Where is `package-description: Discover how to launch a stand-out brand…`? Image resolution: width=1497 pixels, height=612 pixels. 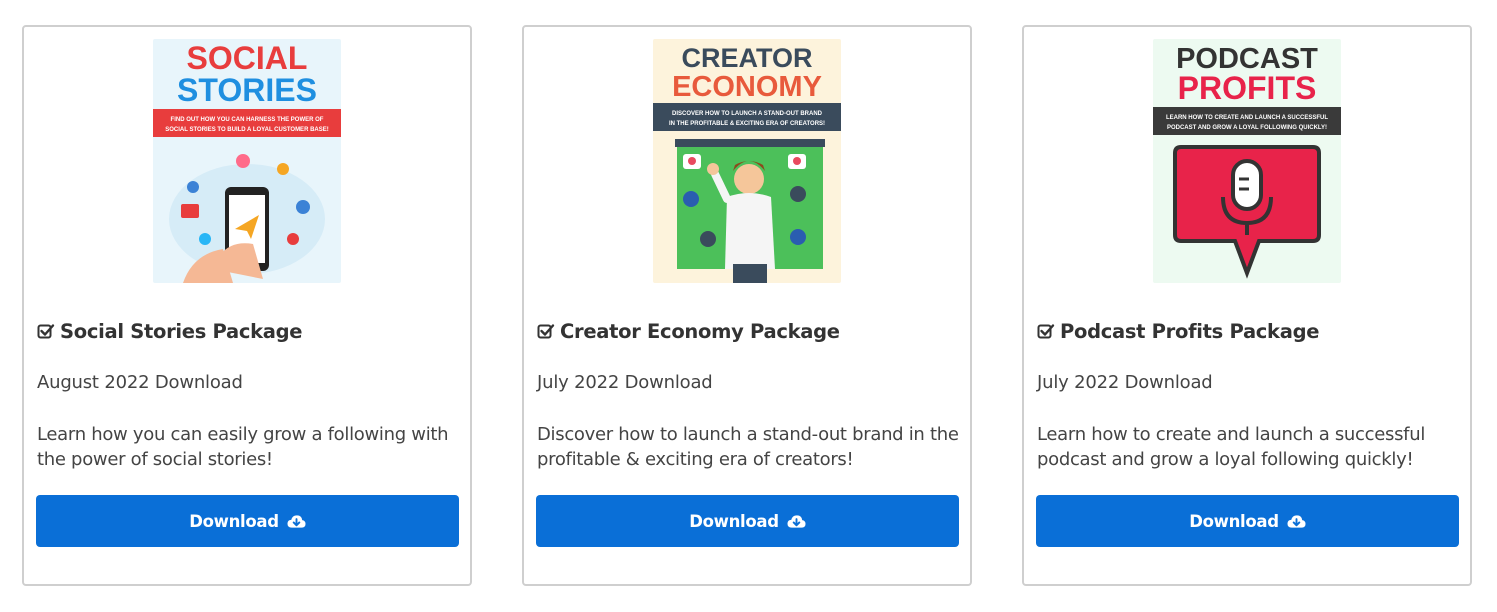 package-description: Discover how to launch a stand-out brand… is located at coordinates (748, 447).